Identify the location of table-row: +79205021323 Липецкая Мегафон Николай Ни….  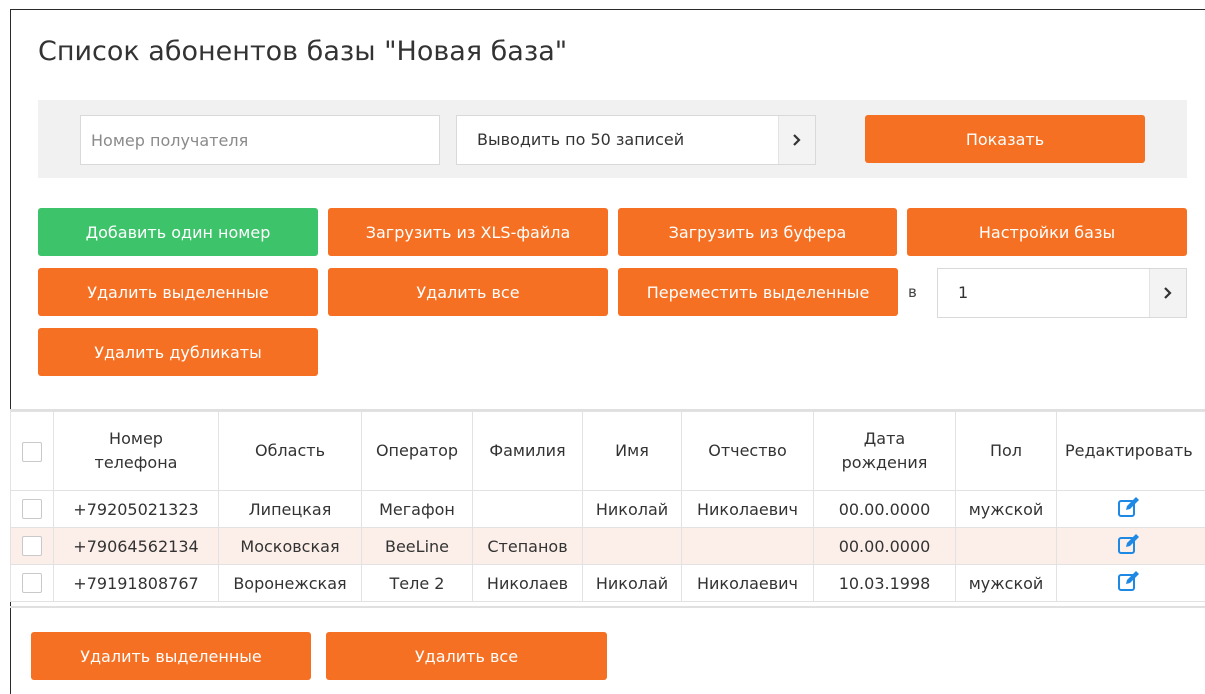
(607, 509).